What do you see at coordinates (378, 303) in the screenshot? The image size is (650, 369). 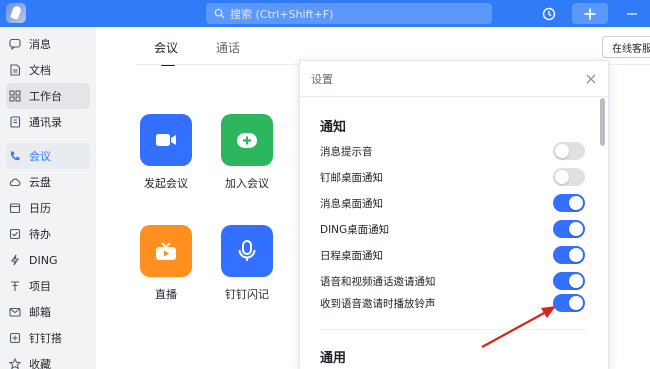 I see `setting-label: 收到语音邀请时播放铃声` at bounding box center [378, 303].